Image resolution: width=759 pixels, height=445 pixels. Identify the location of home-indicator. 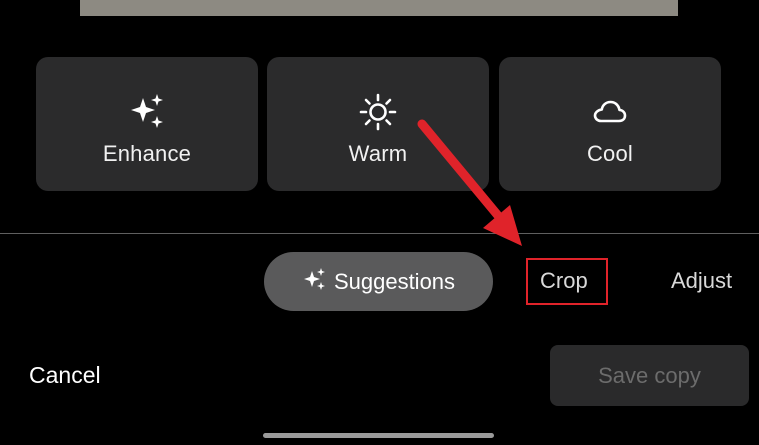
(378, 435).